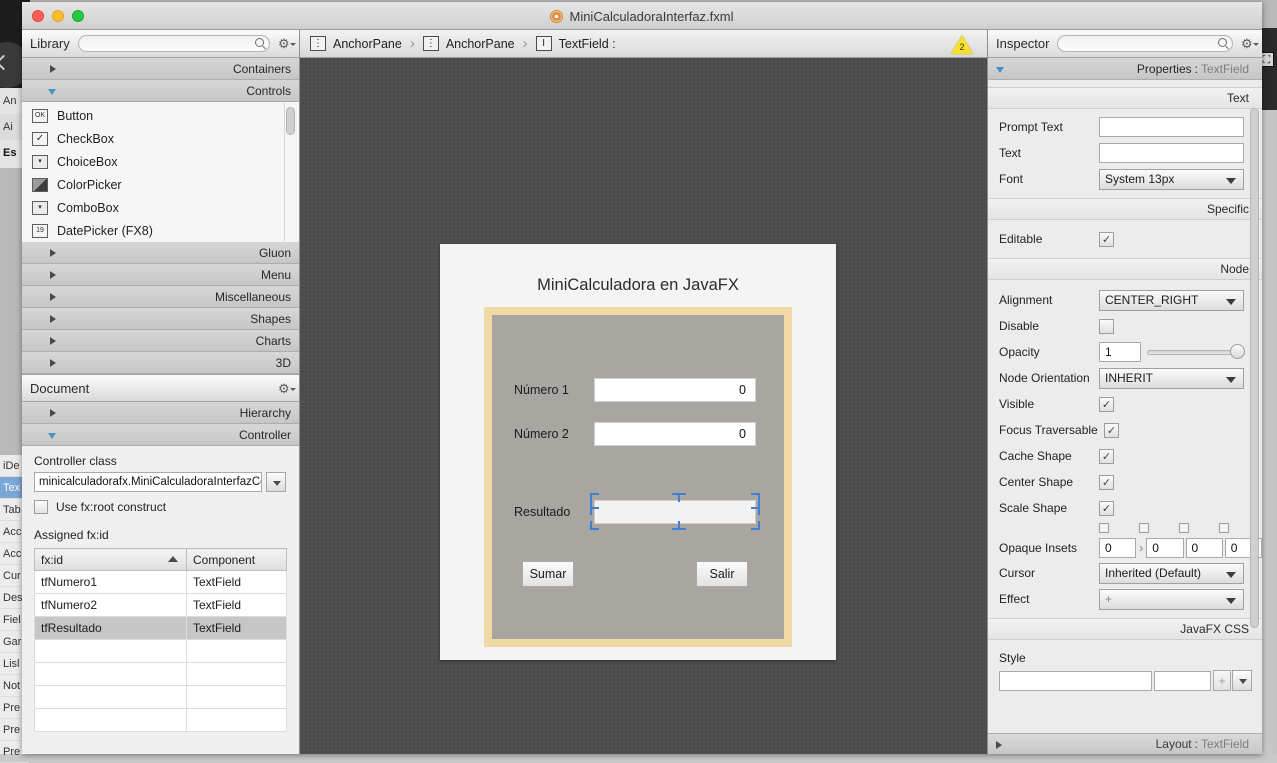 Image resolution: width=1277 pixels, height=763 pixels. Describe the element at coordinates (284, 43) in the screenshot. I see `library-gear-icon` at that location.